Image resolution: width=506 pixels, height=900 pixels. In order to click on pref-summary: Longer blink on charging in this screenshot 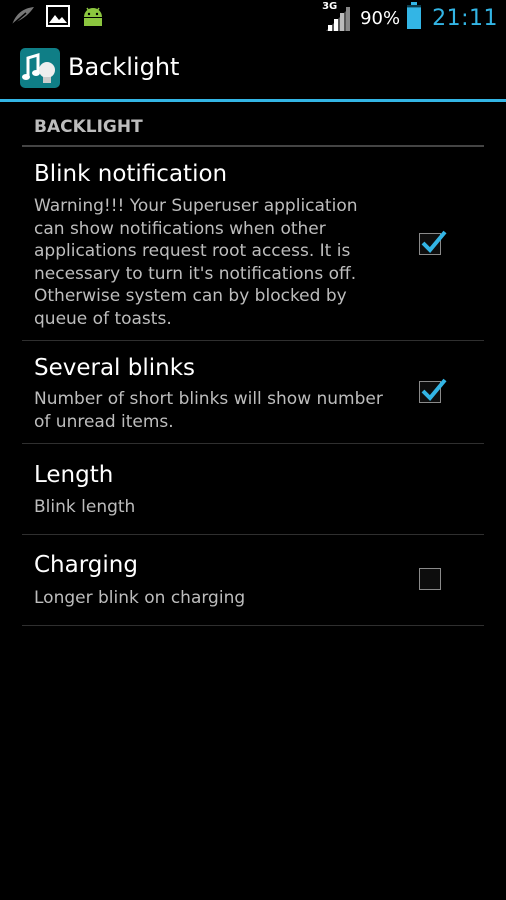, I will do `click(140, 598)`.